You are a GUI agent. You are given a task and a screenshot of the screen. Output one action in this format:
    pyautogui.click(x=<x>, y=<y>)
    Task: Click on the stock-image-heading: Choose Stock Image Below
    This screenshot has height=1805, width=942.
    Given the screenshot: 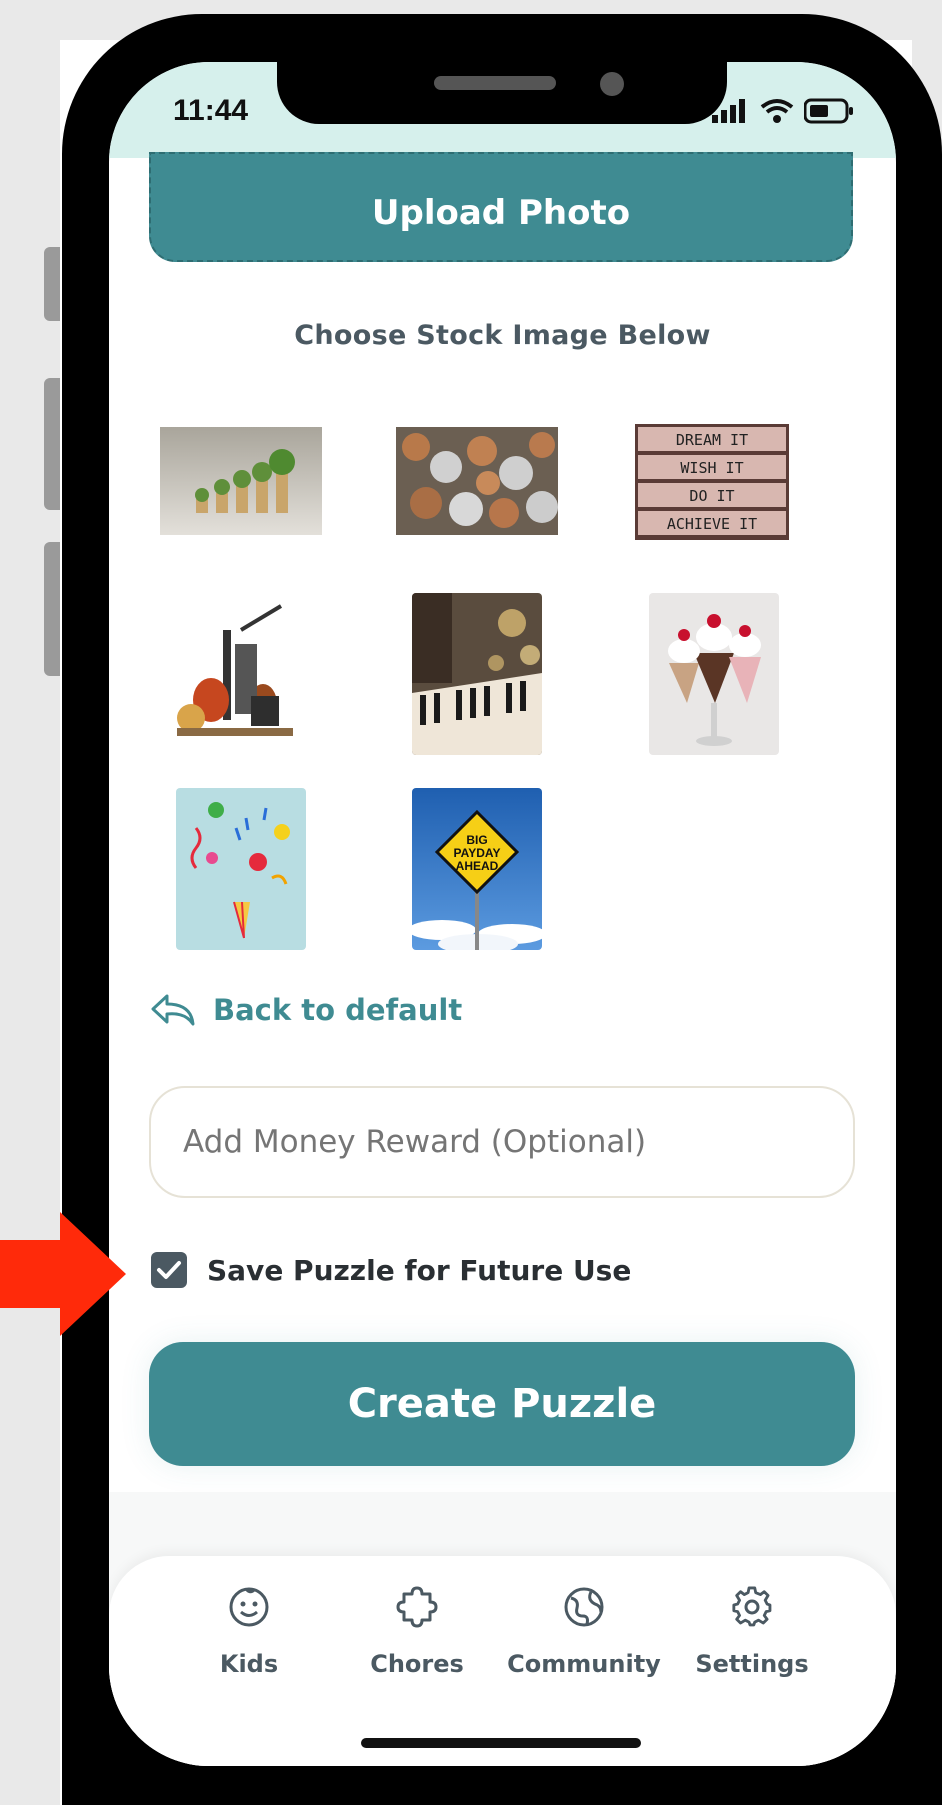 What is the action you would take?
    pyautogui.click(x=502, y=335)
    